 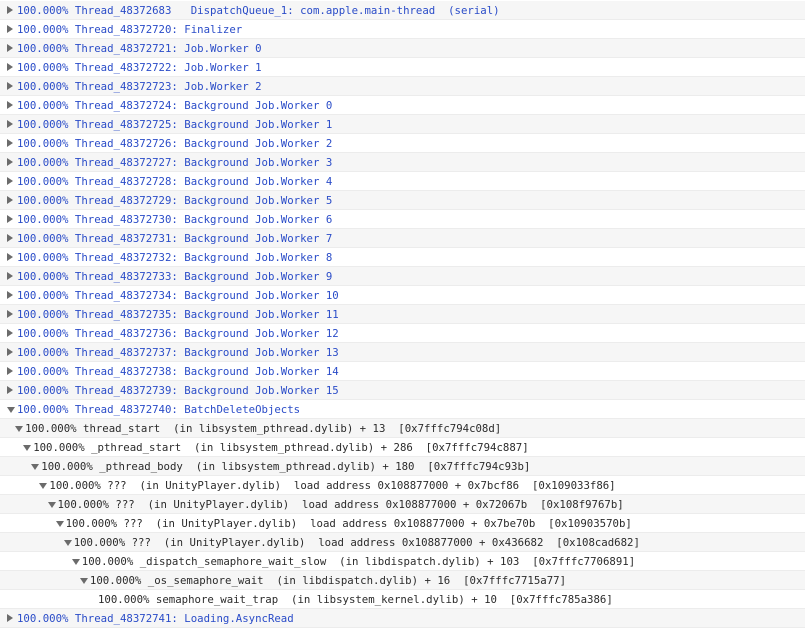 I want to click on thread-label: 100.000% Thread_48372722: Job.Worker 1, so click(x=139, y=67).